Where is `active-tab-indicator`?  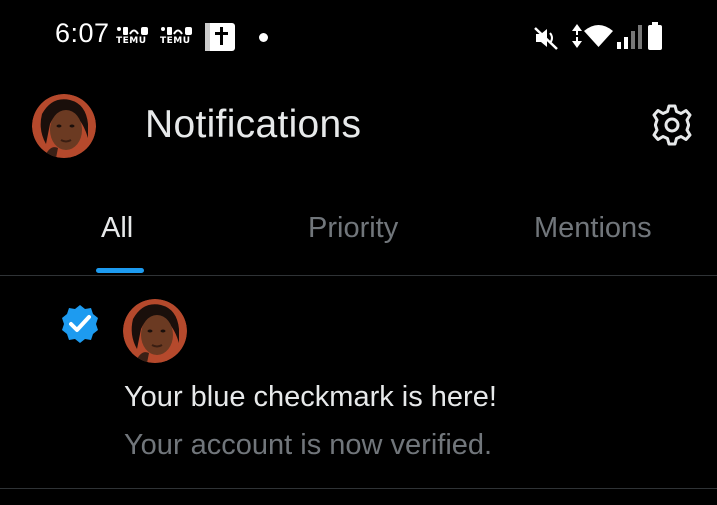 active-tab-indicator is located at coordinates (120, 270).